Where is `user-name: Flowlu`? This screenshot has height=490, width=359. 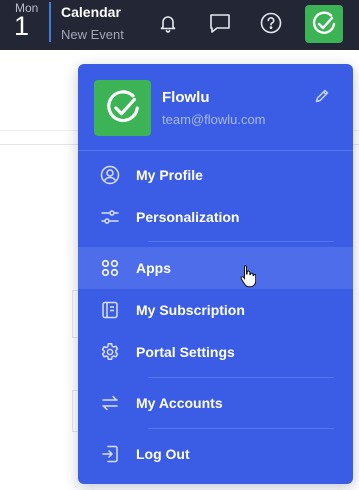 user-name: Flowlu is located at coordinates (186, 97).